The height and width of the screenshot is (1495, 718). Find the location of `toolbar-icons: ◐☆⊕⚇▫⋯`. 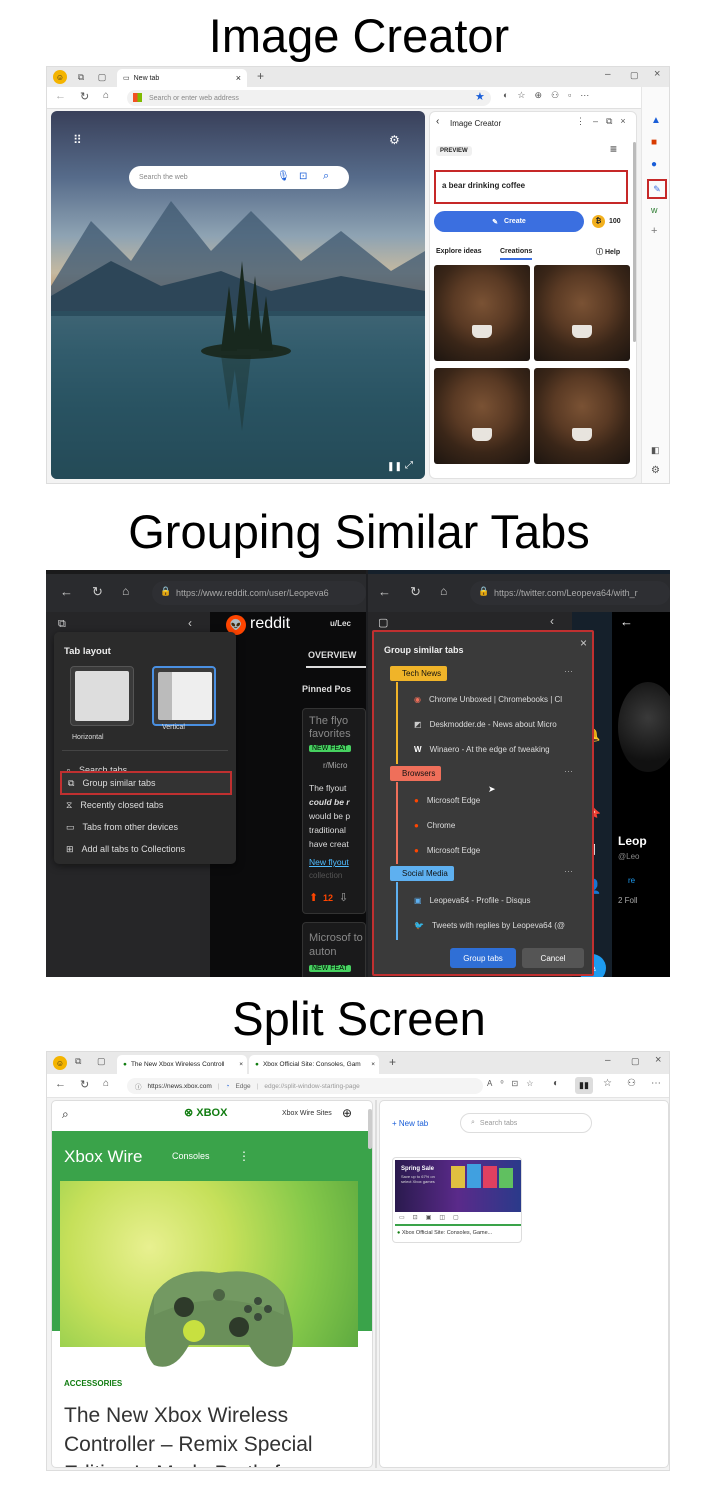

toolbar-icons: ◐☆⊕⚇▫⋯ is located at coordinates (550, 95).